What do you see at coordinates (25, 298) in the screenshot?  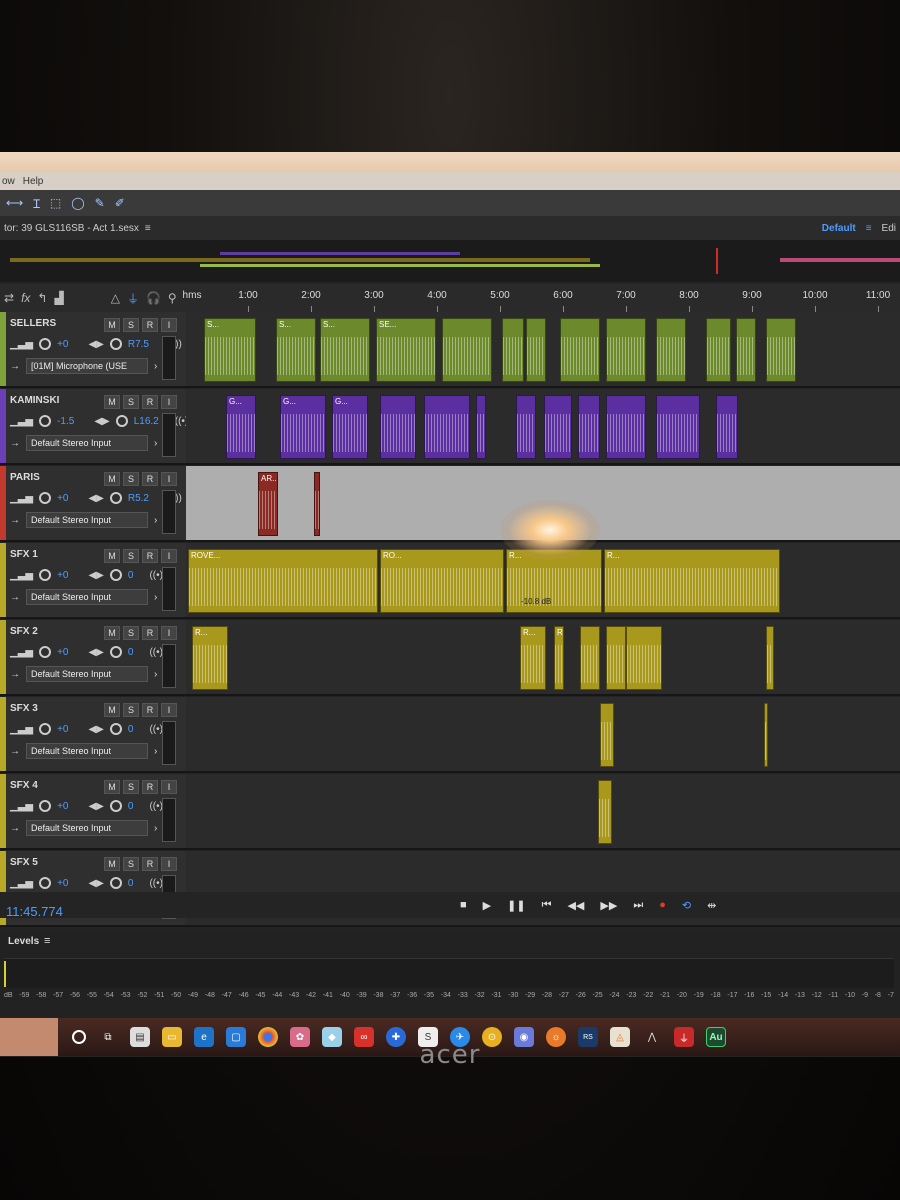 I see `effects-icon: fx` at bounding box center [25, 298].